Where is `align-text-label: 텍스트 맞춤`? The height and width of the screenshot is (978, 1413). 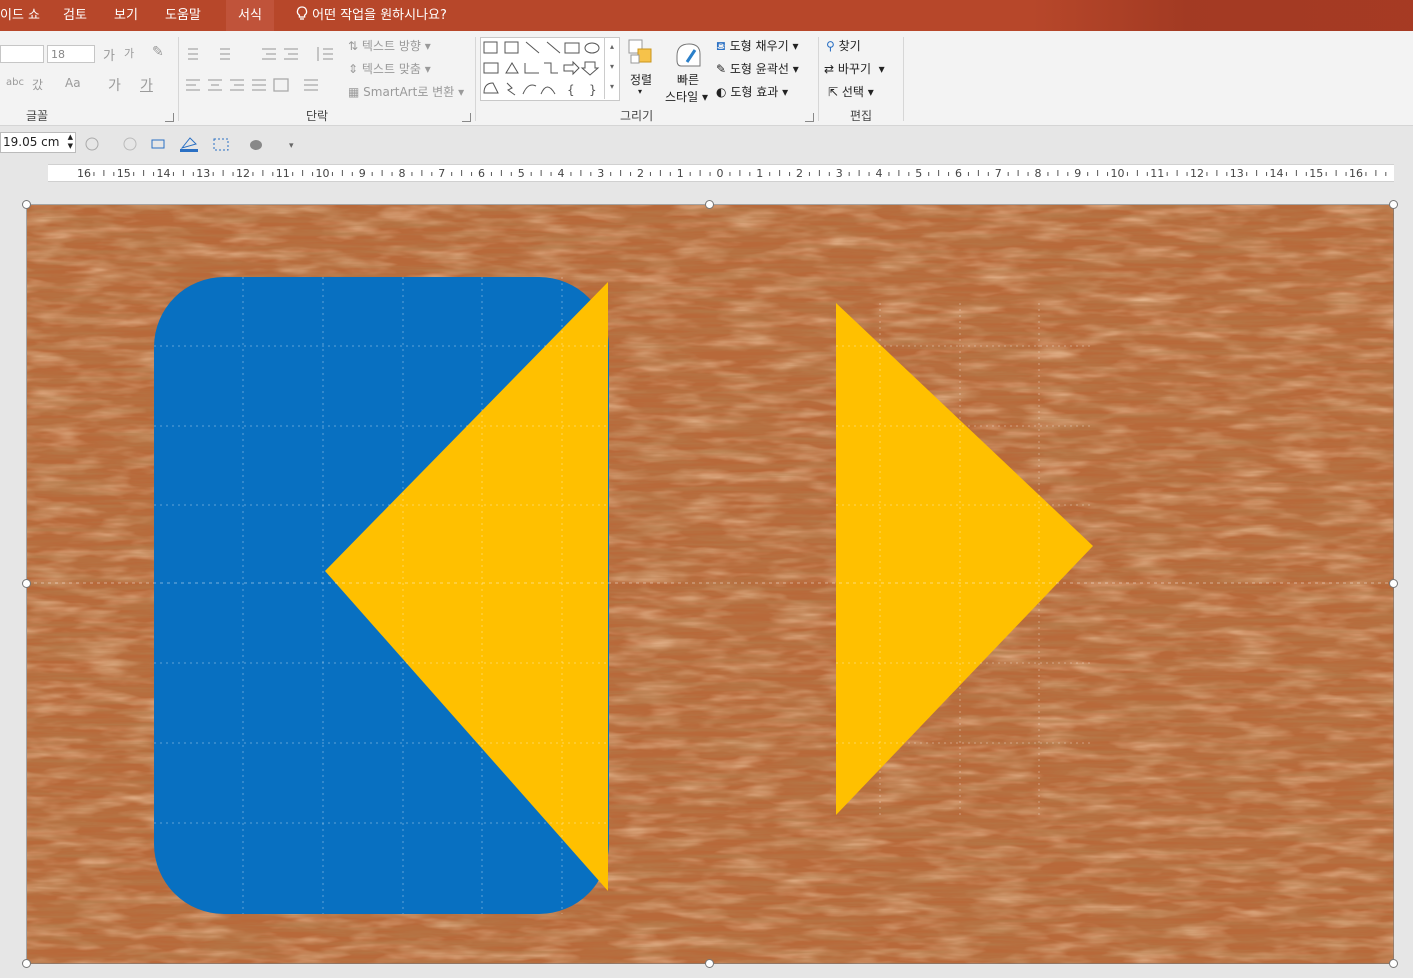
align-text-label: 텍스트 맞춤 is located at coordinates (391, 69).